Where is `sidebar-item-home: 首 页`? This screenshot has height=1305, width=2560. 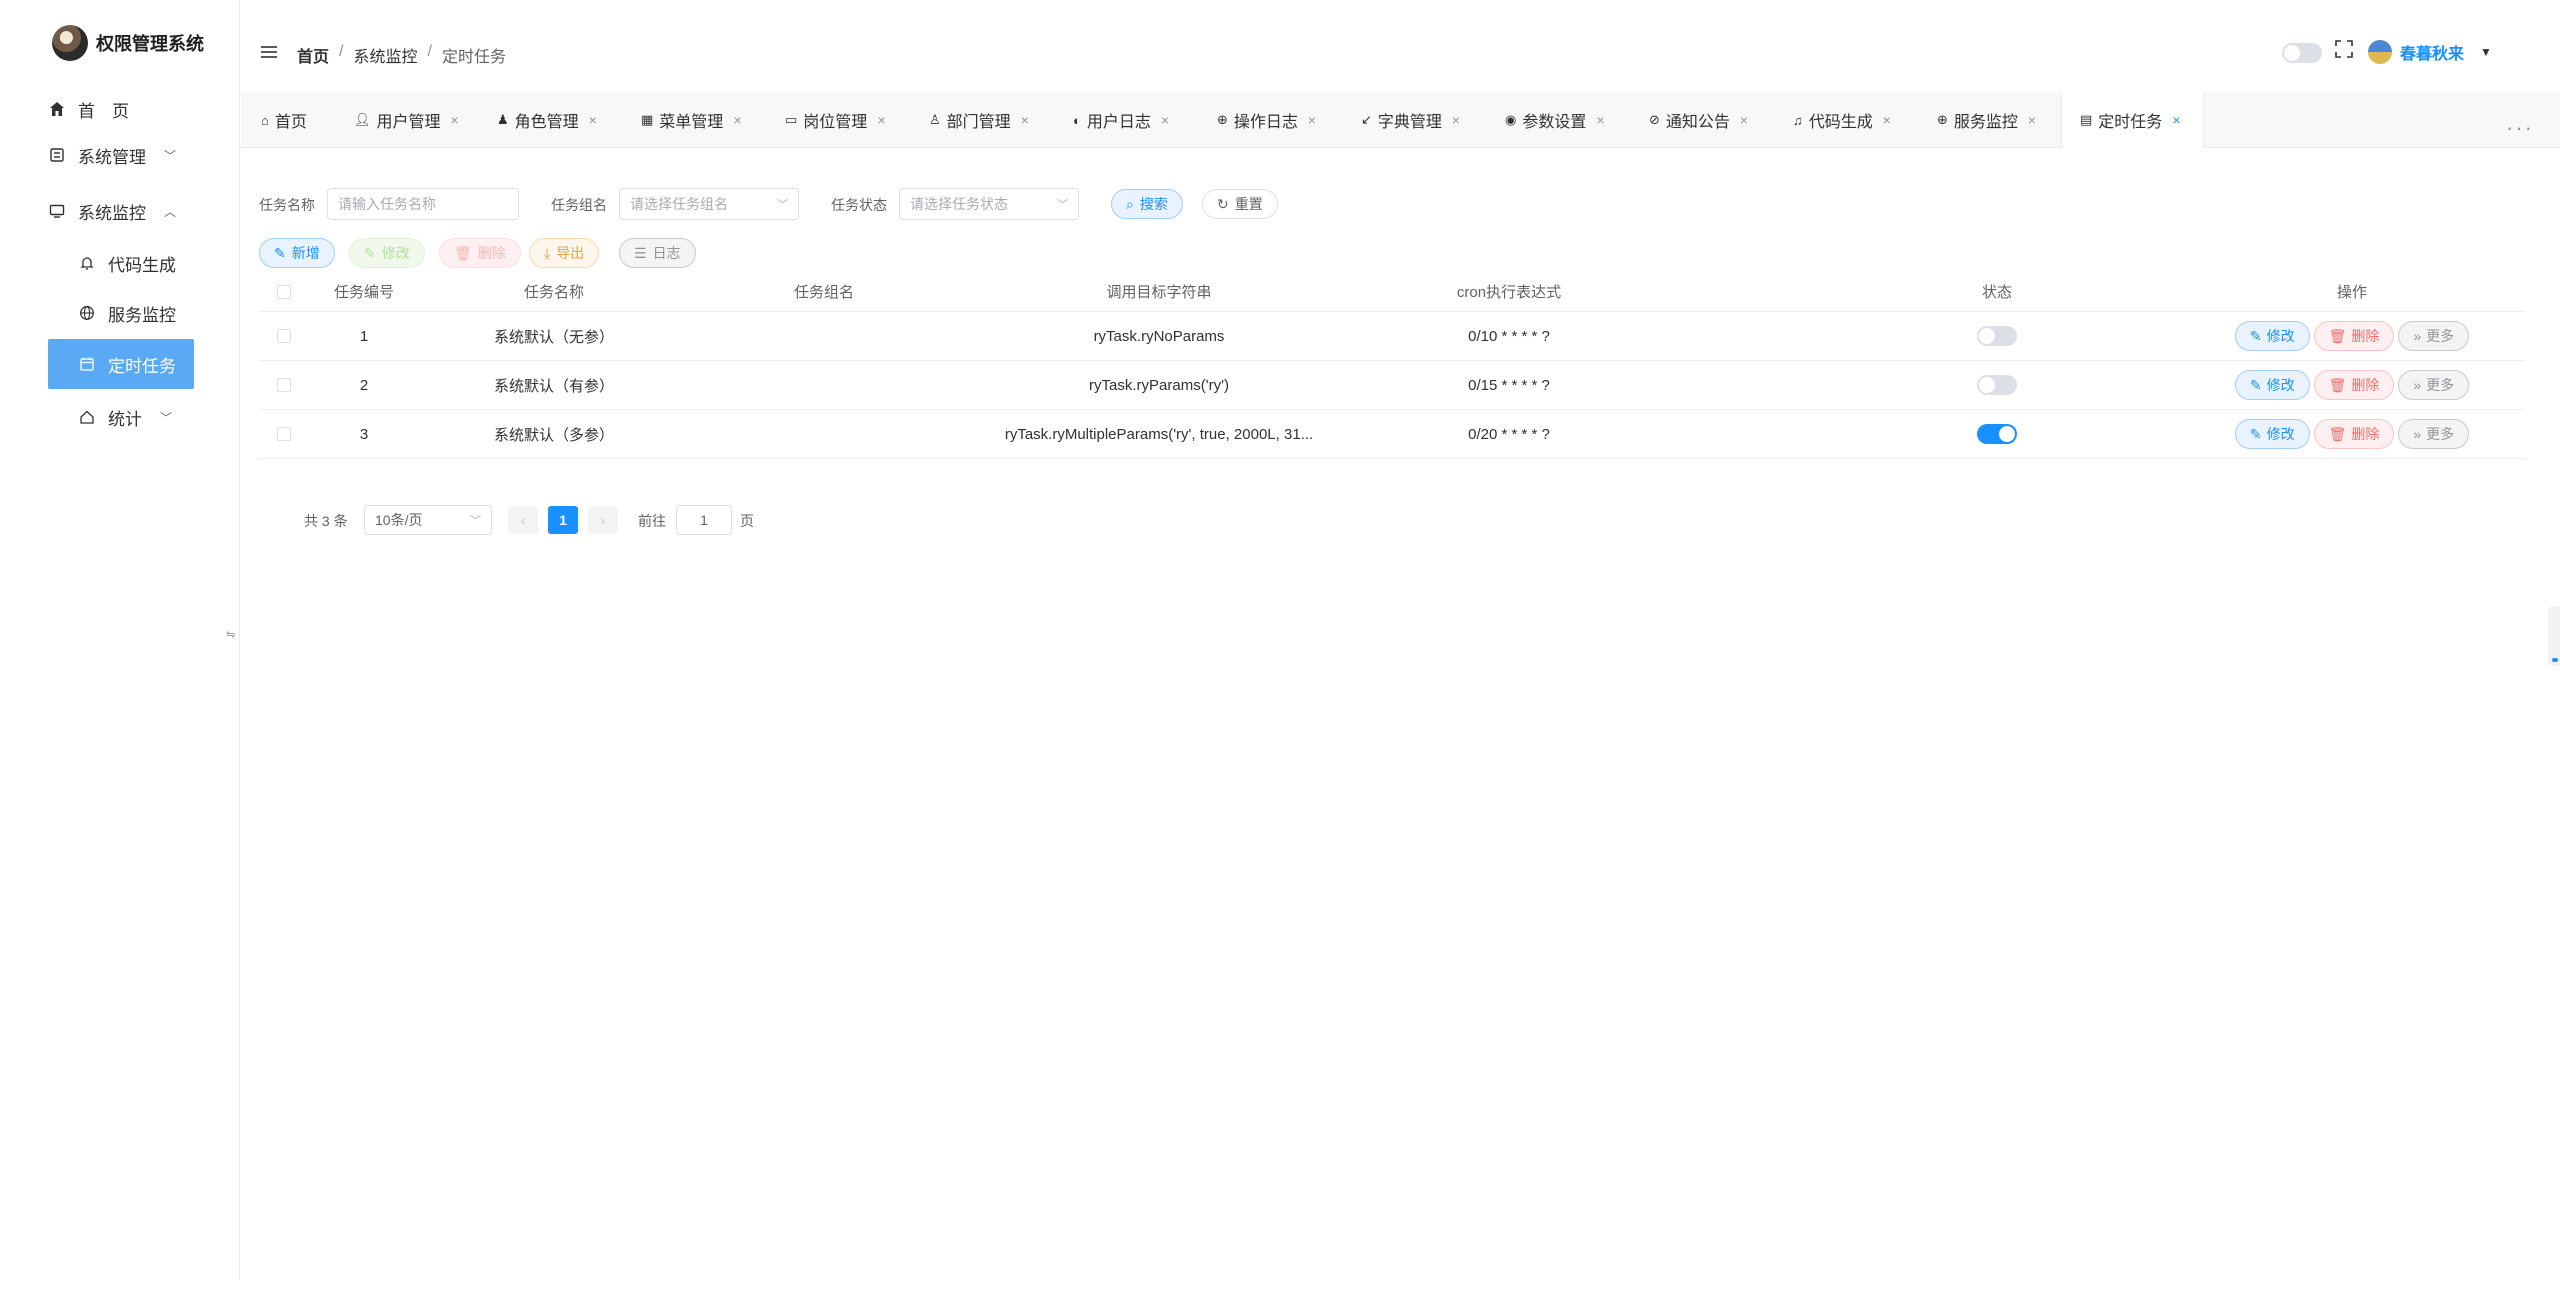 sidebar-item-home: 首 页 is located at coordinates (121, 109).